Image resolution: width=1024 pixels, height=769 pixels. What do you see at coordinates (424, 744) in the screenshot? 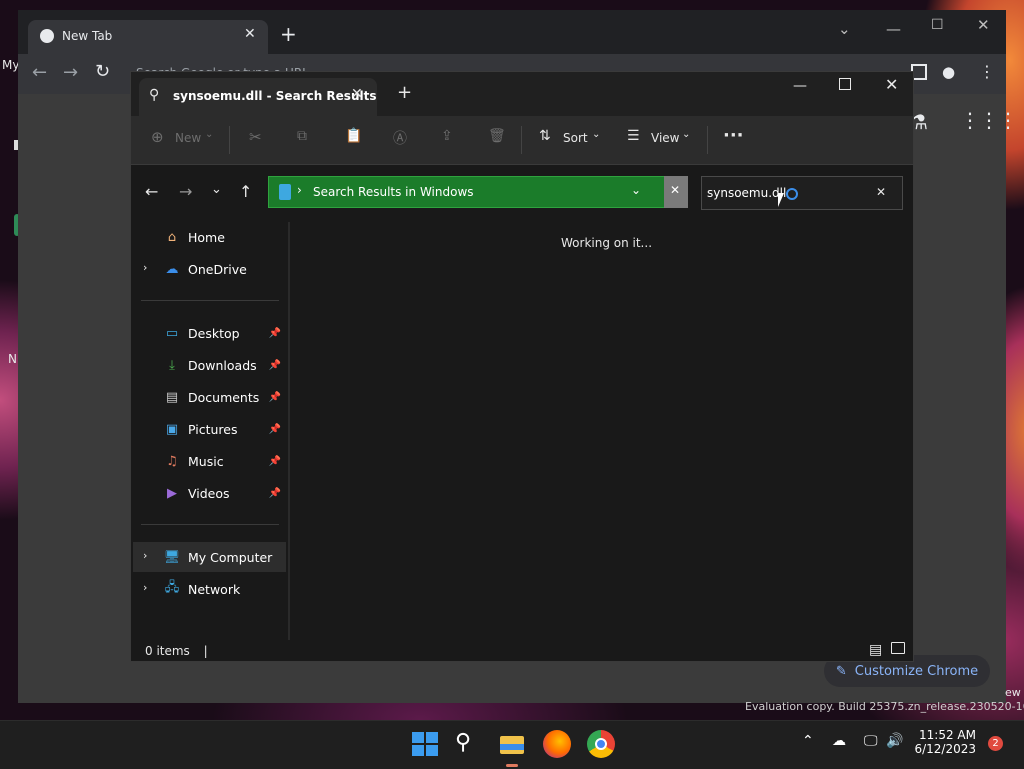
I see `start-button` at bounding box center [424, 744].